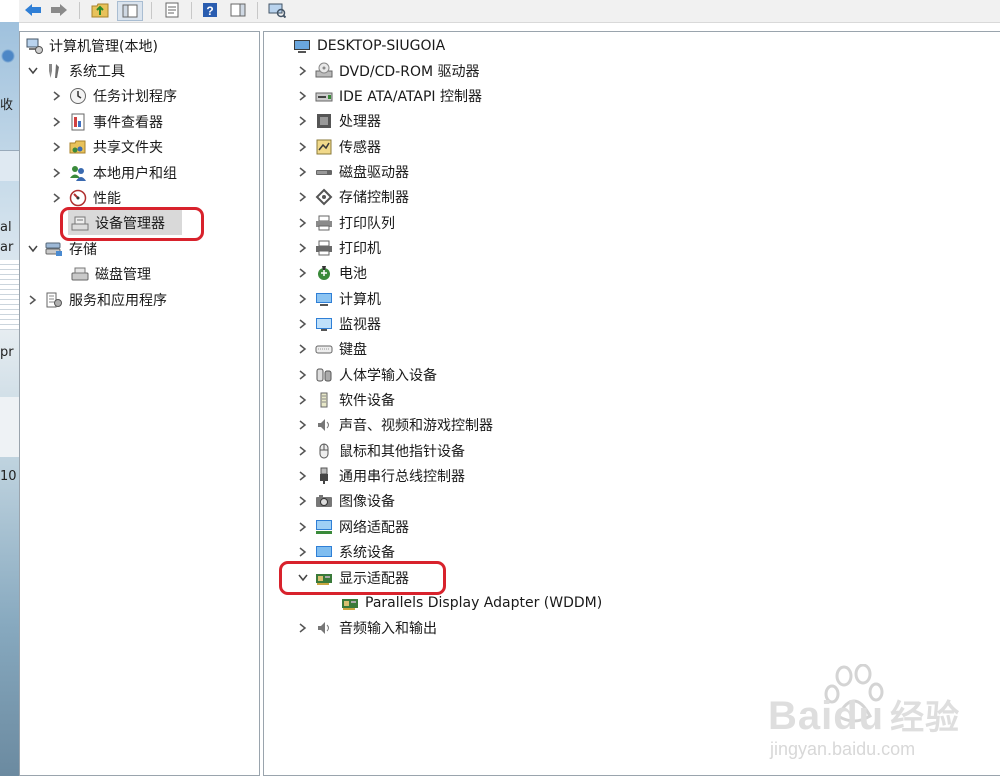  I want to click on forward-arrow-icon, so click(59, 10).